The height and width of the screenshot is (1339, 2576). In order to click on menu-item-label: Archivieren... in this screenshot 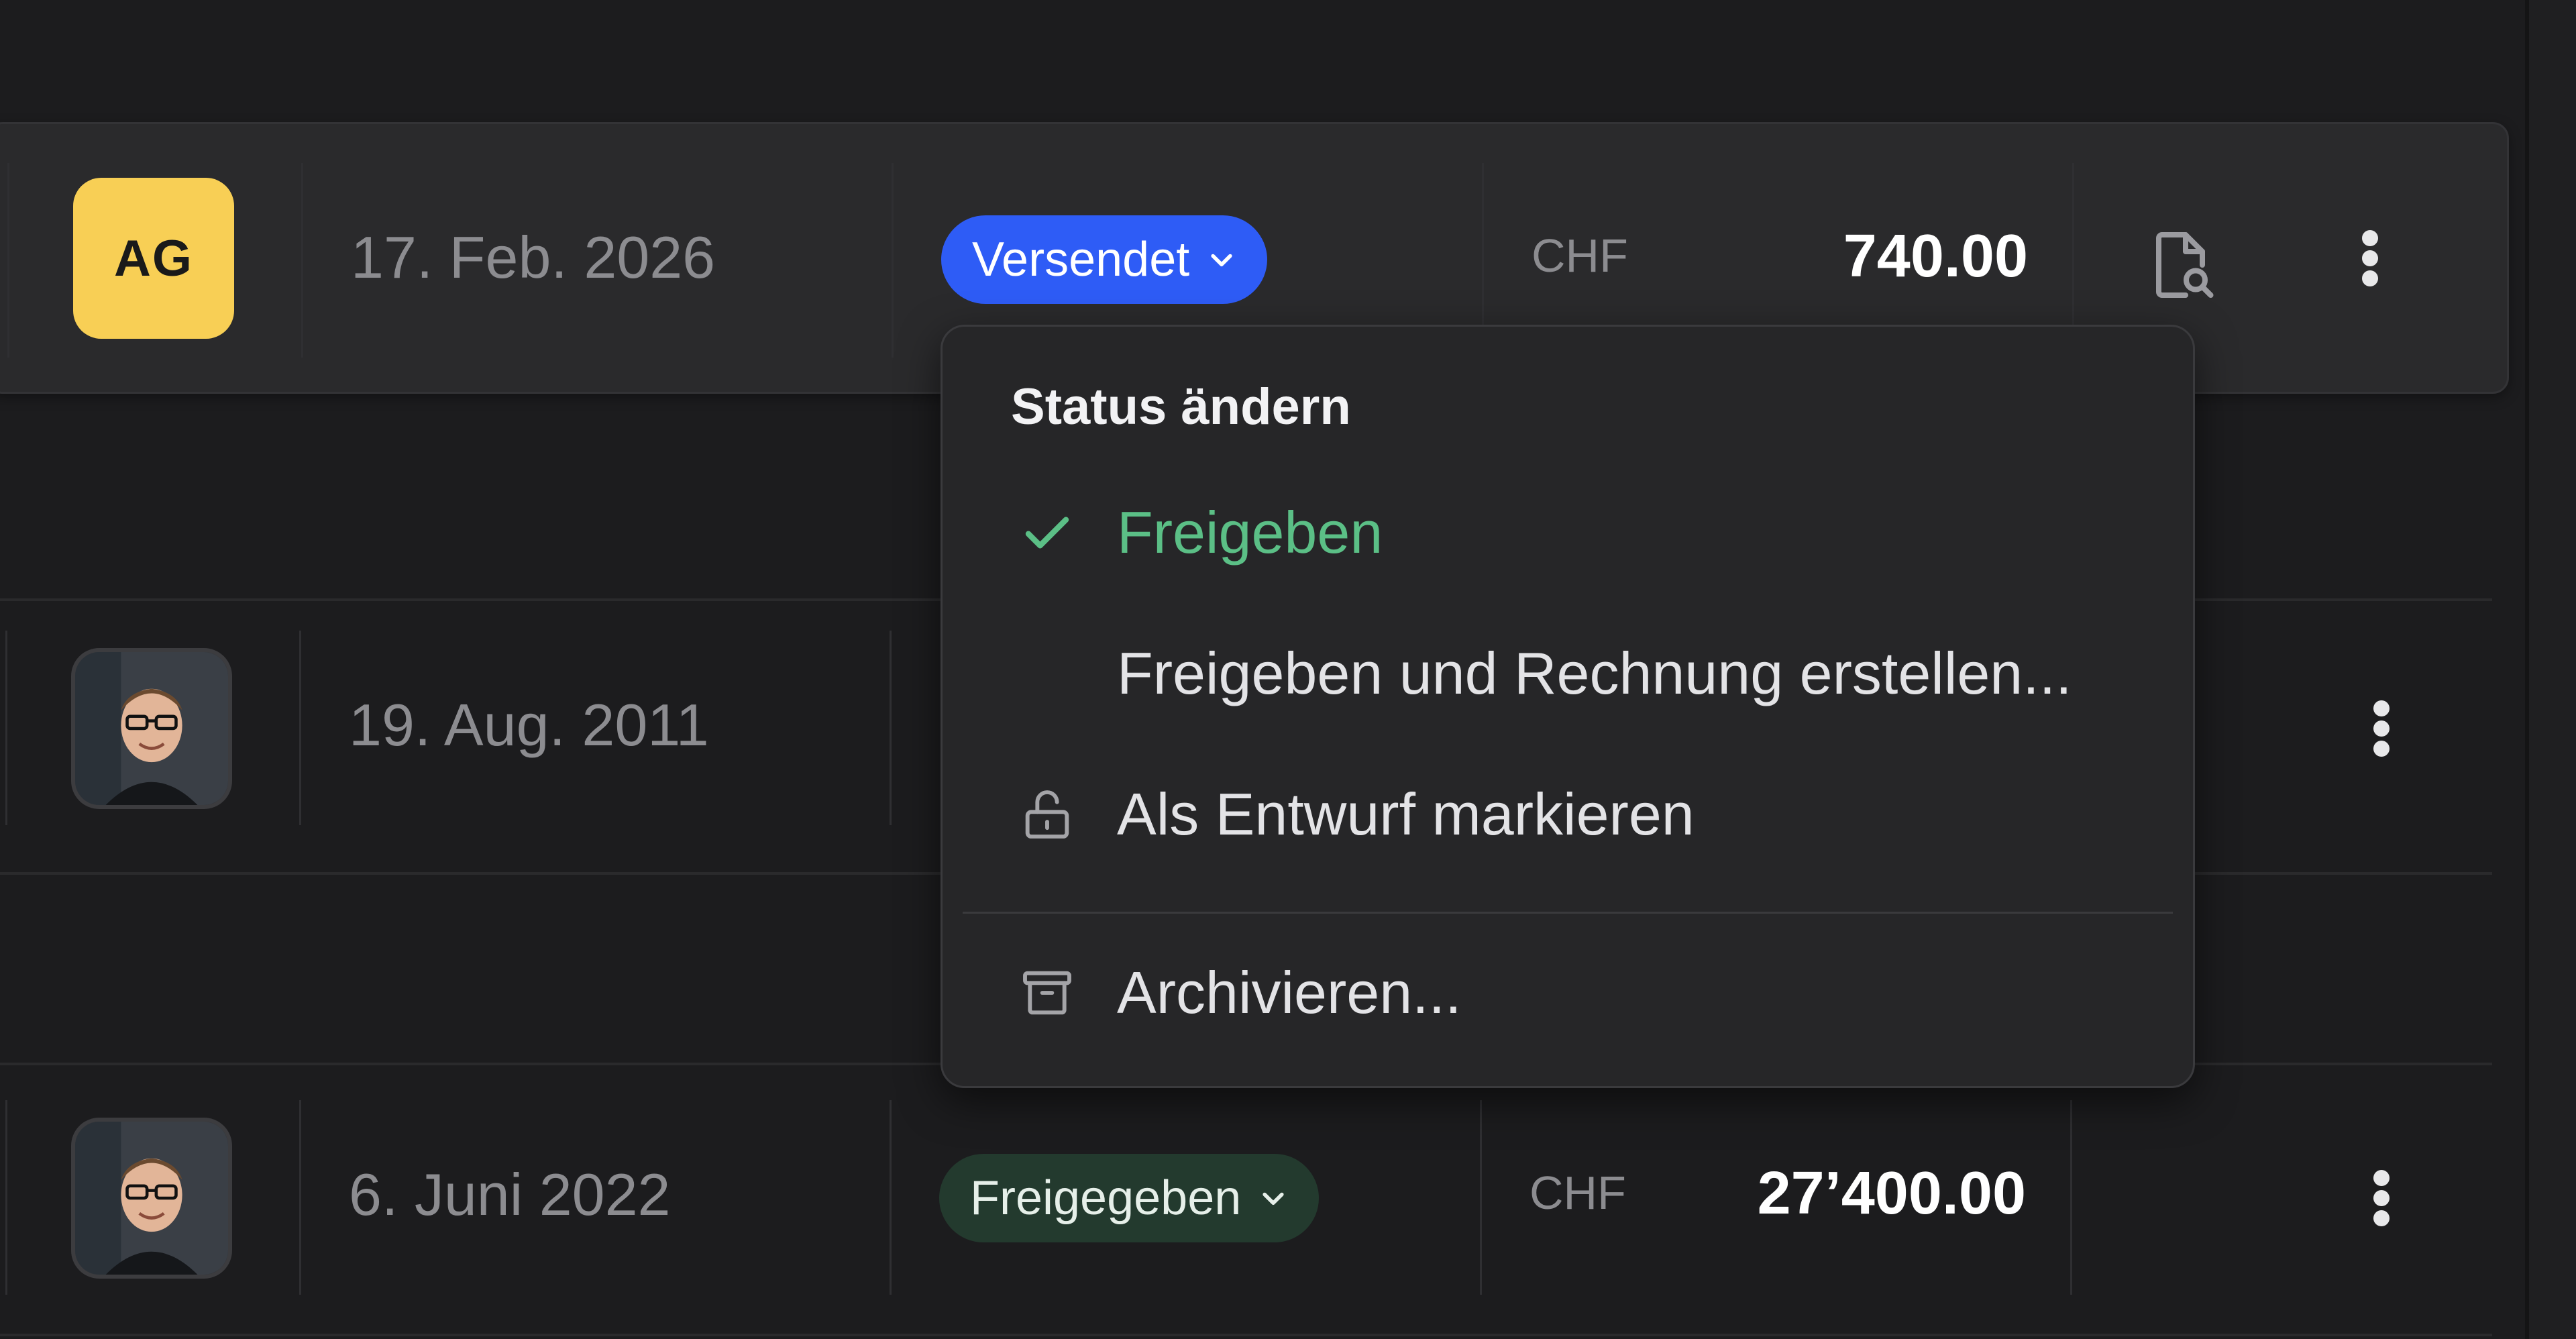, I will do `click(1289, 992)`.